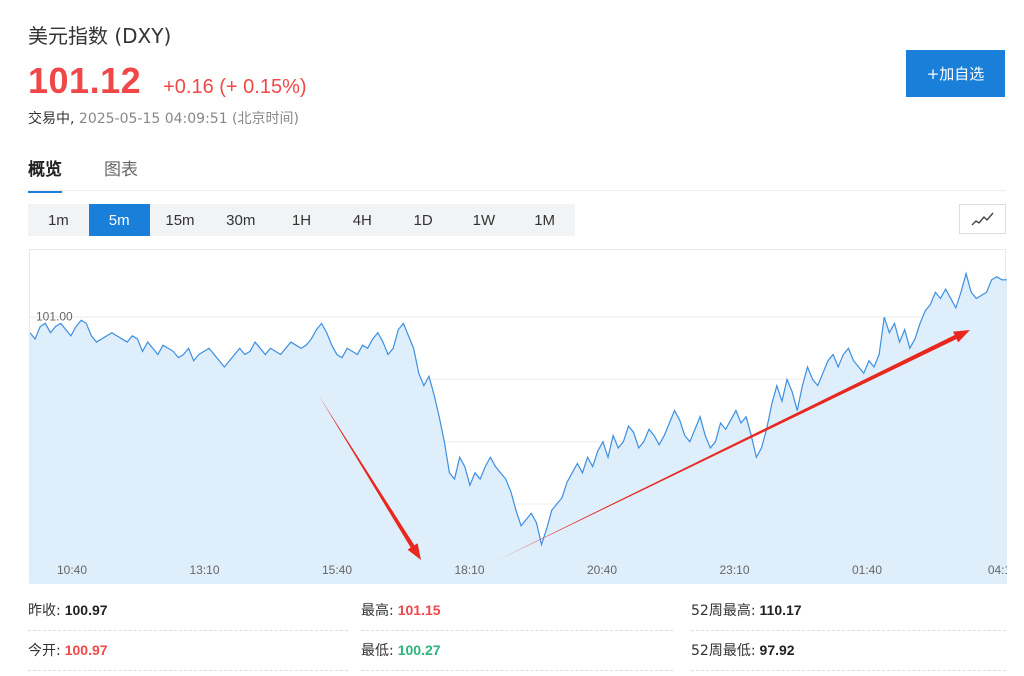 This screenshot has width=1024, height=676. What do you see at coordinates (85, 80) in the screenshot?
I see `current-price: 101.12` at bounding box center [85, 80].